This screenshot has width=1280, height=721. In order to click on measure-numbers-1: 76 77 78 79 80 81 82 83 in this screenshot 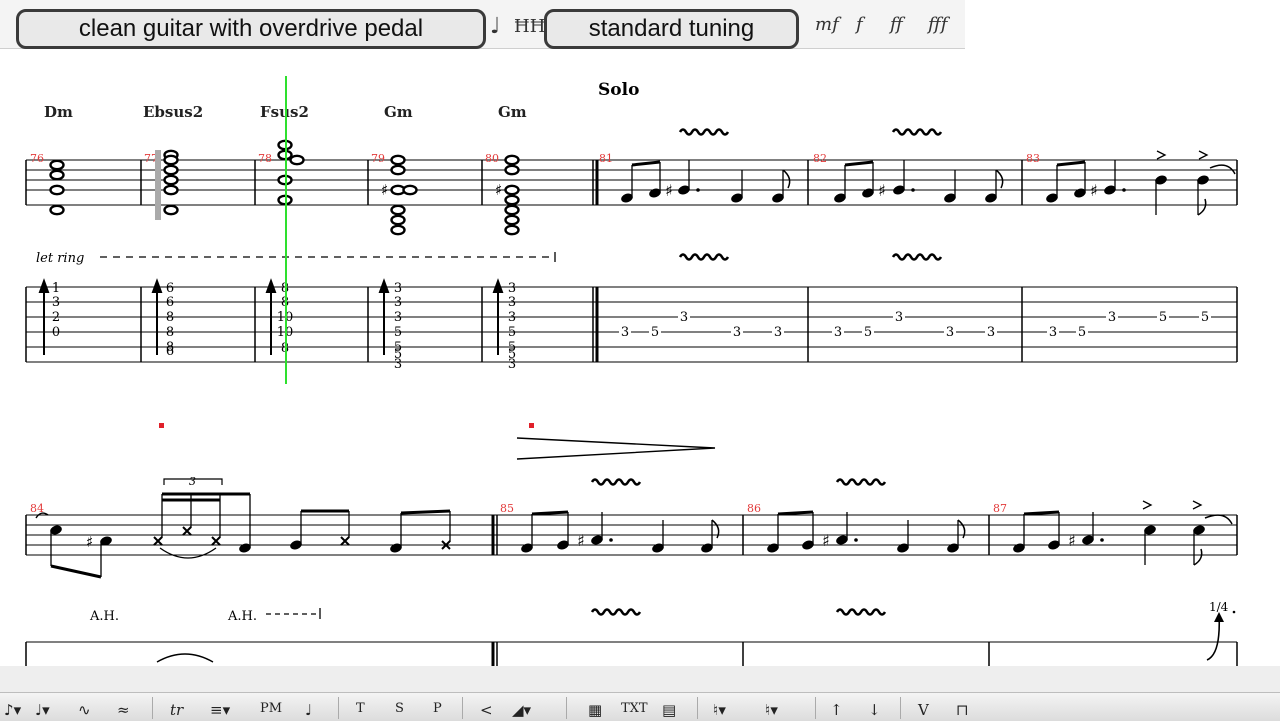, I will do `click(535, 158)`.